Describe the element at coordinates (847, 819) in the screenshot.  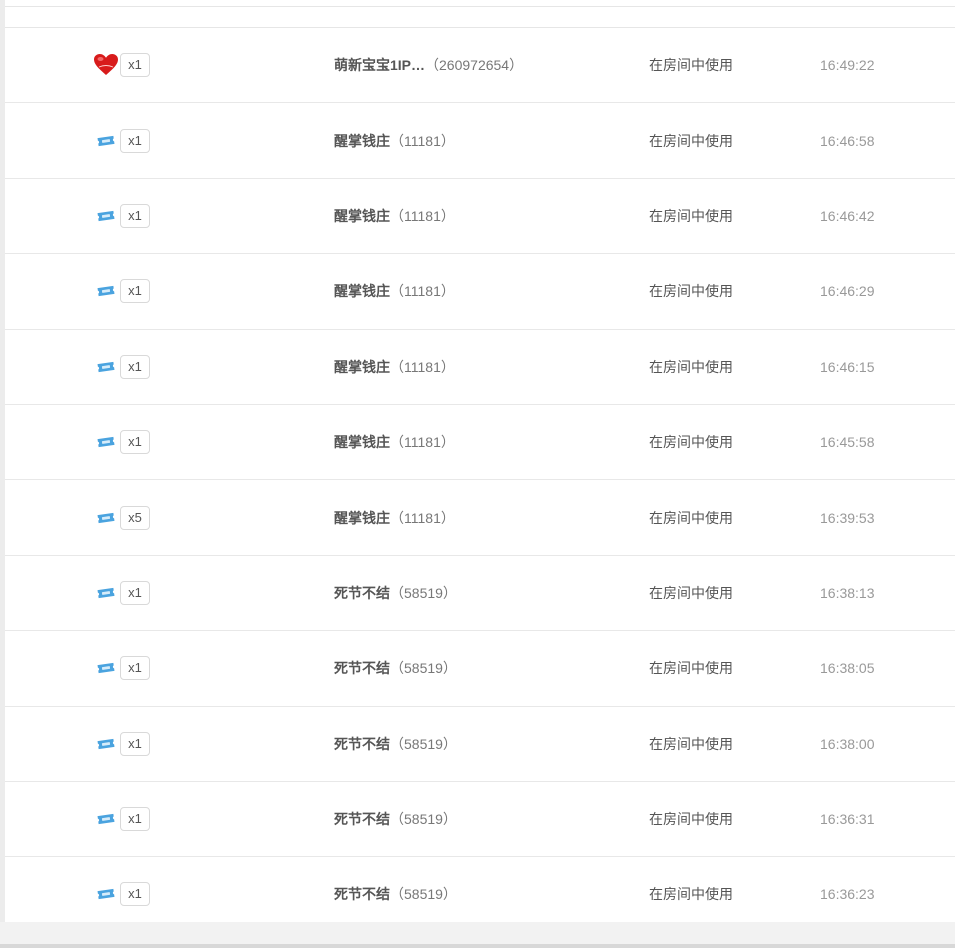
I see `timestamp: 16:36:31` at that location.